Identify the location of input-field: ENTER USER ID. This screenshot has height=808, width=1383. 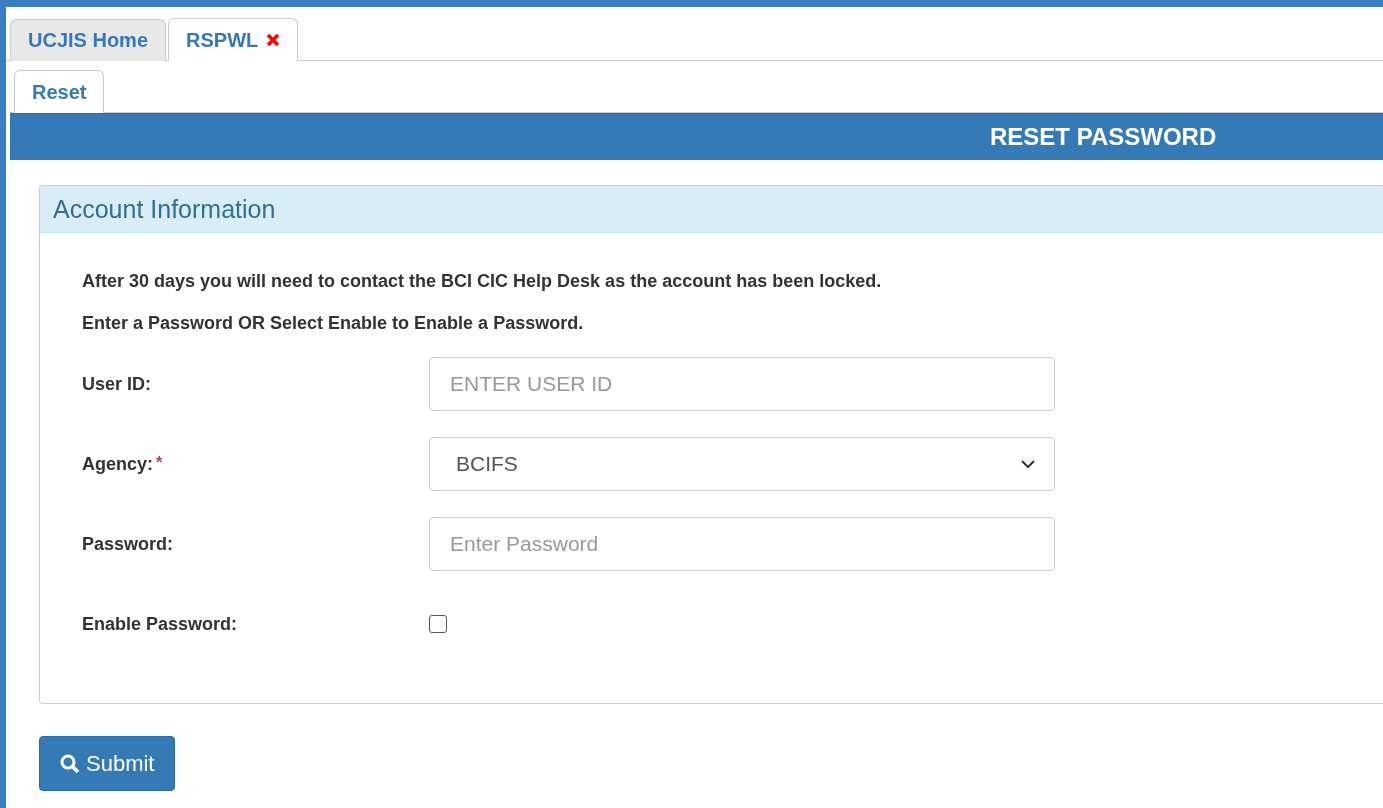
(742, 384).